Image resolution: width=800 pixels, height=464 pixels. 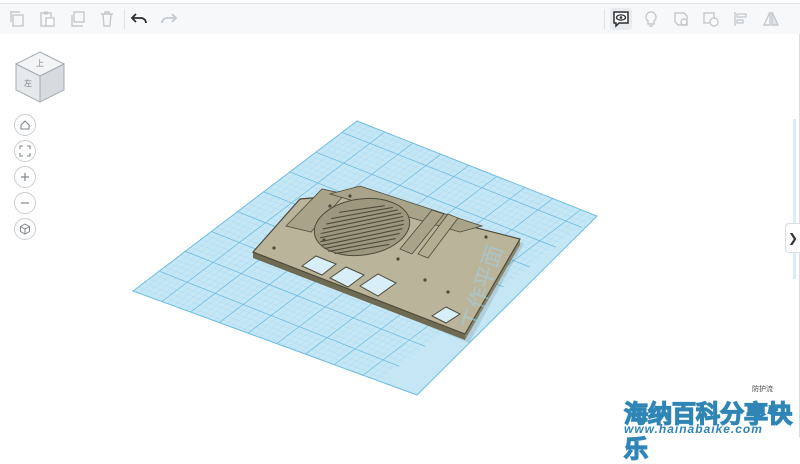 What do you see at coordinates (771, 19) in the screenshot?
I see `mirror-icon` at bounding box center [771, 19].